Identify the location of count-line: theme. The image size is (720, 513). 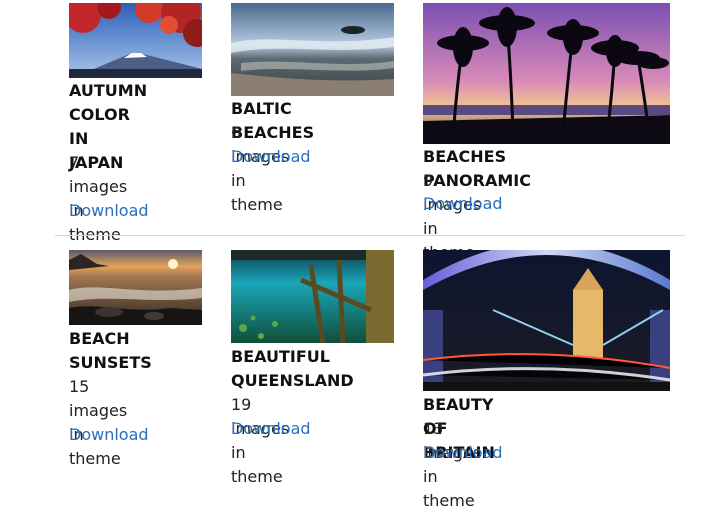
(95, 458).